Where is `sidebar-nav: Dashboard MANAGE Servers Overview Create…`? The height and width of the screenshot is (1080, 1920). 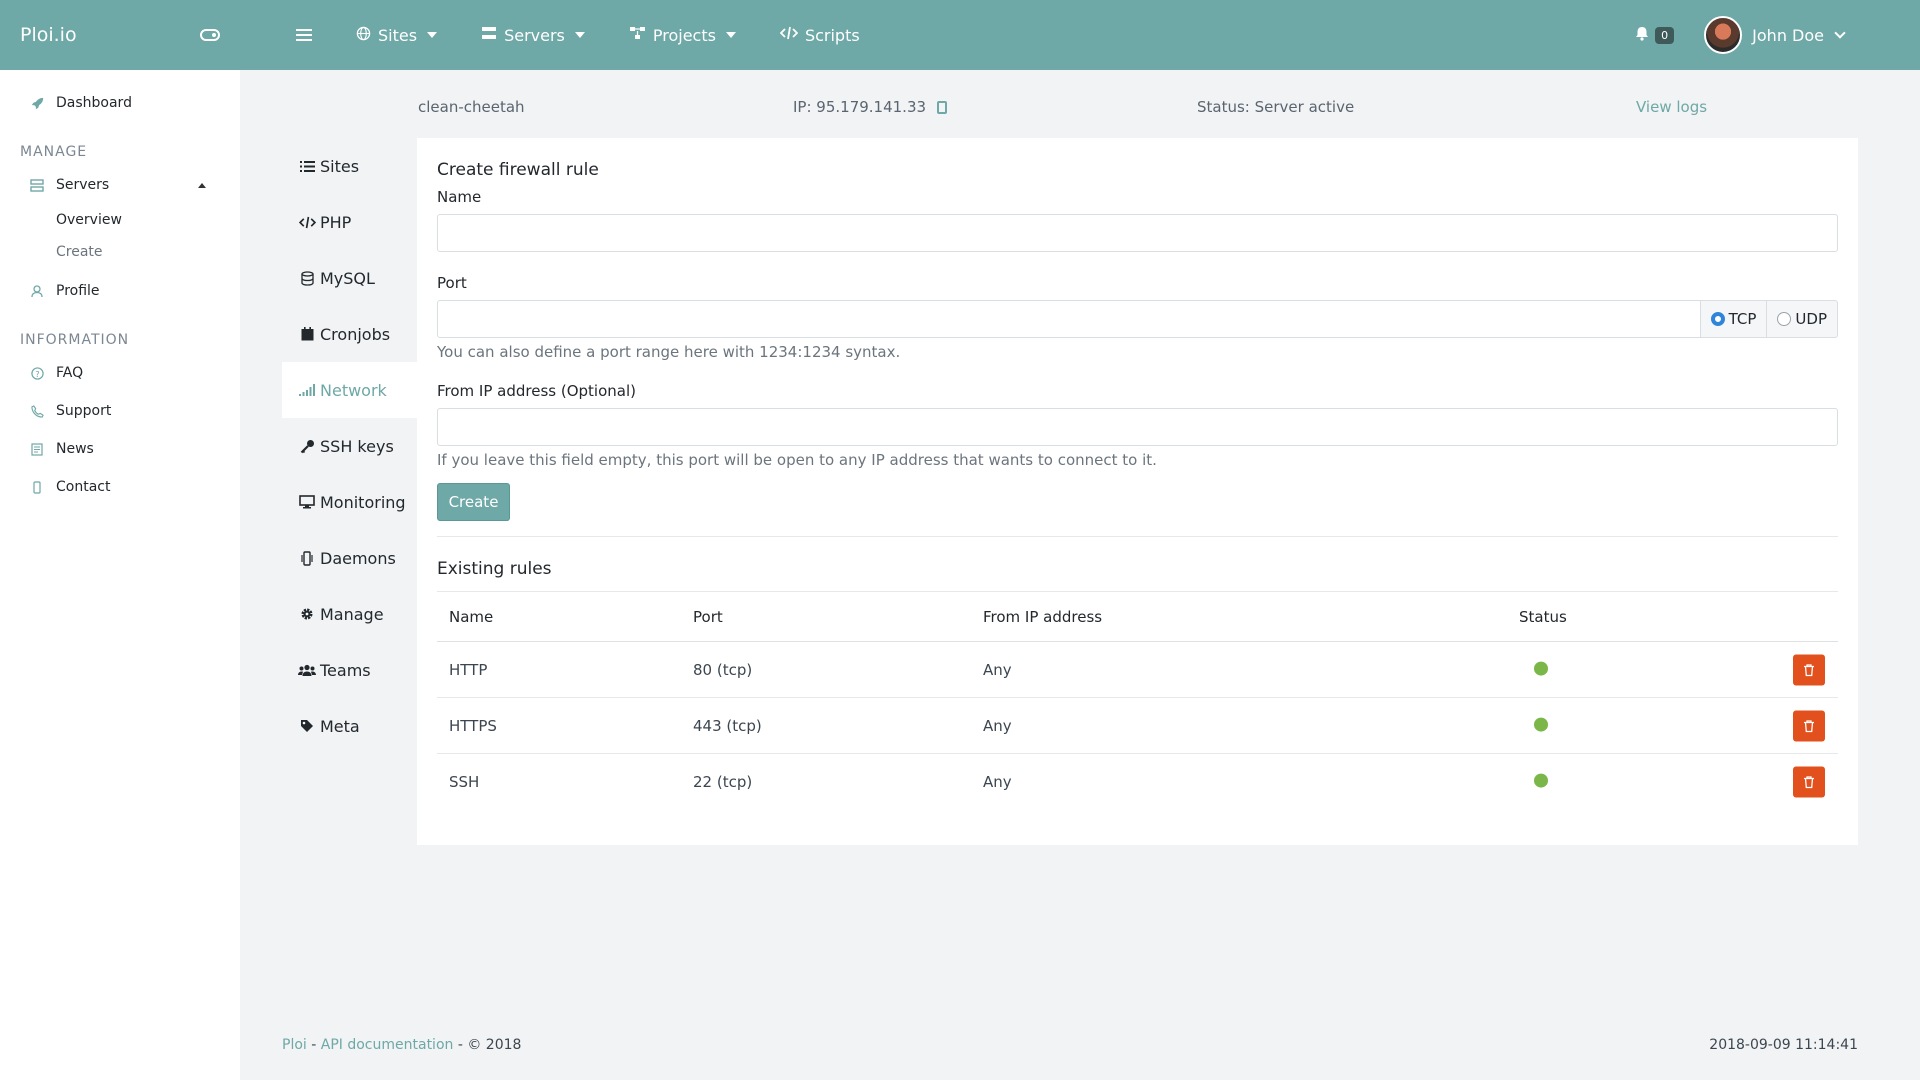 sidebar-nav: Dashboard MANAGE Servers Overview Create… is located at coordinates (120, 288).